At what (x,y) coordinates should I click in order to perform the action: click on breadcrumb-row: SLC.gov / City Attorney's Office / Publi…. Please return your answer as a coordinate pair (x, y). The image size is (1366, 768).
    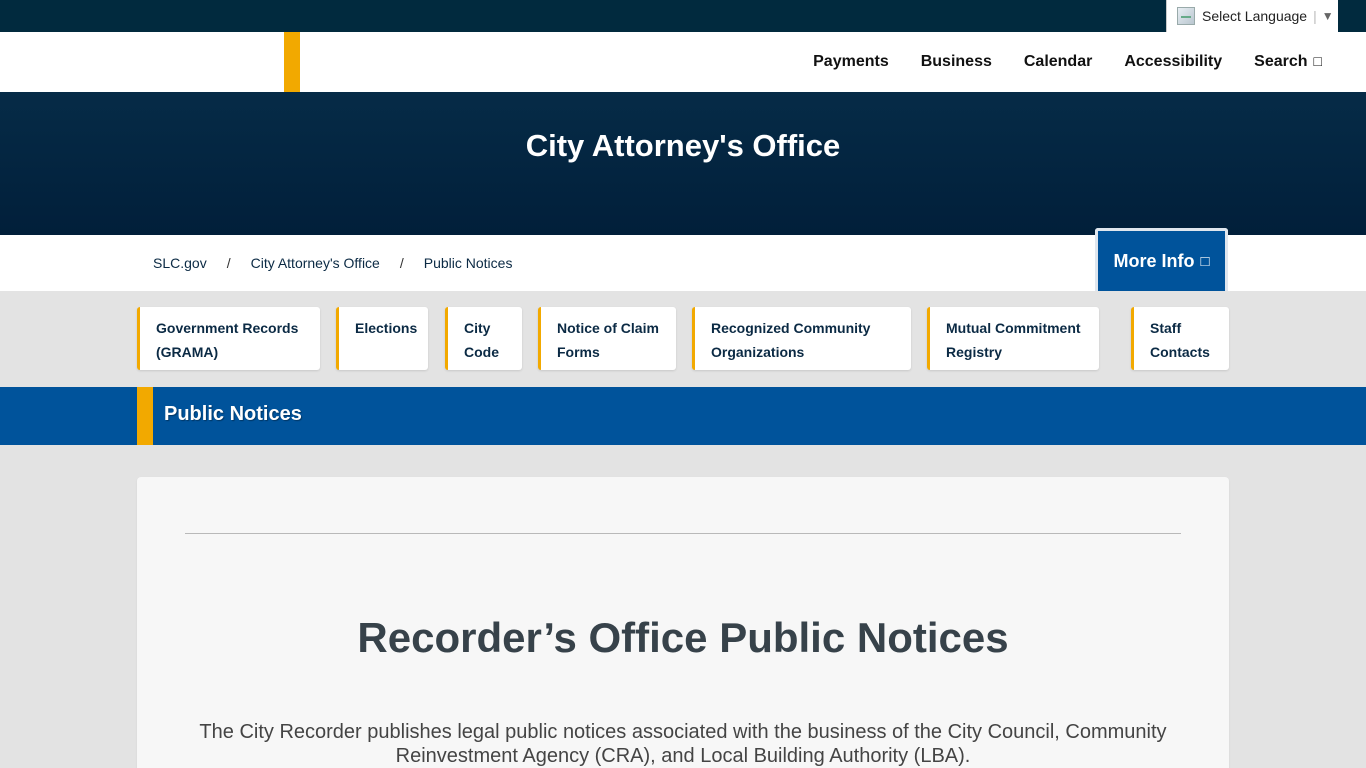
    Looking at the image, I should click on (683, 259).